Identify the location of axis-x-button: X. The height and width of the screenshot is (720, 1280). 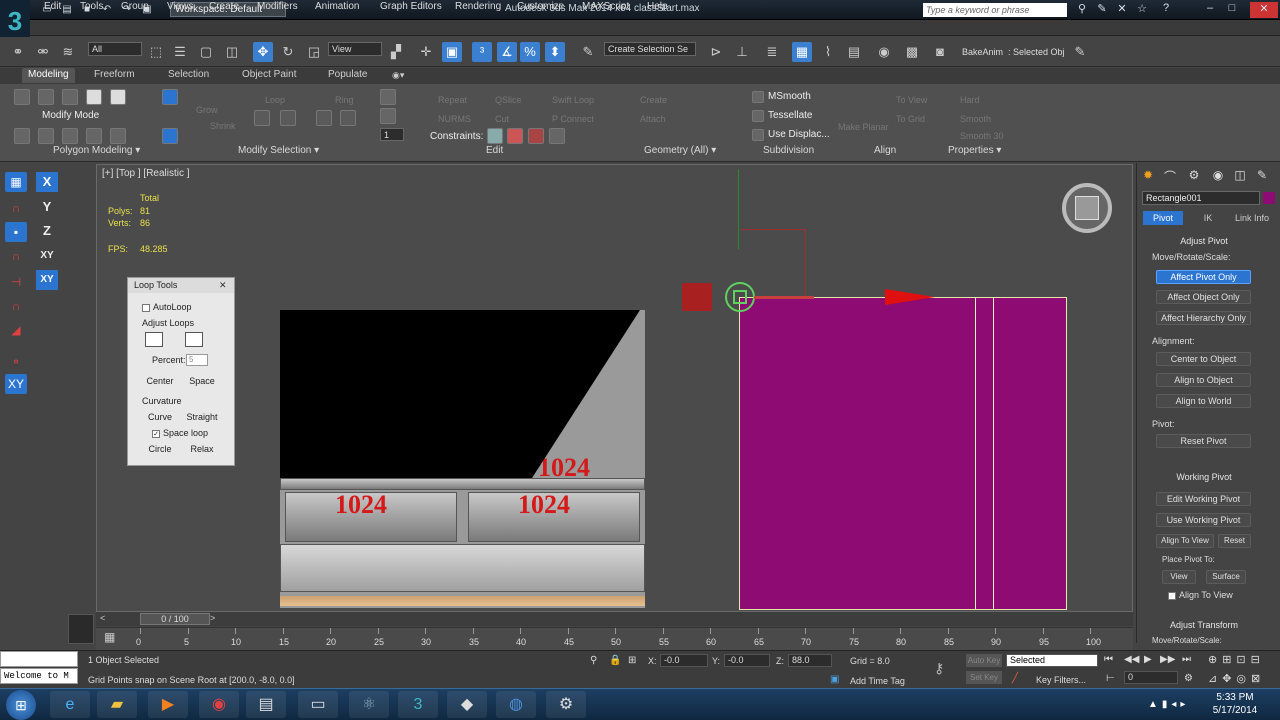
(47, 182).